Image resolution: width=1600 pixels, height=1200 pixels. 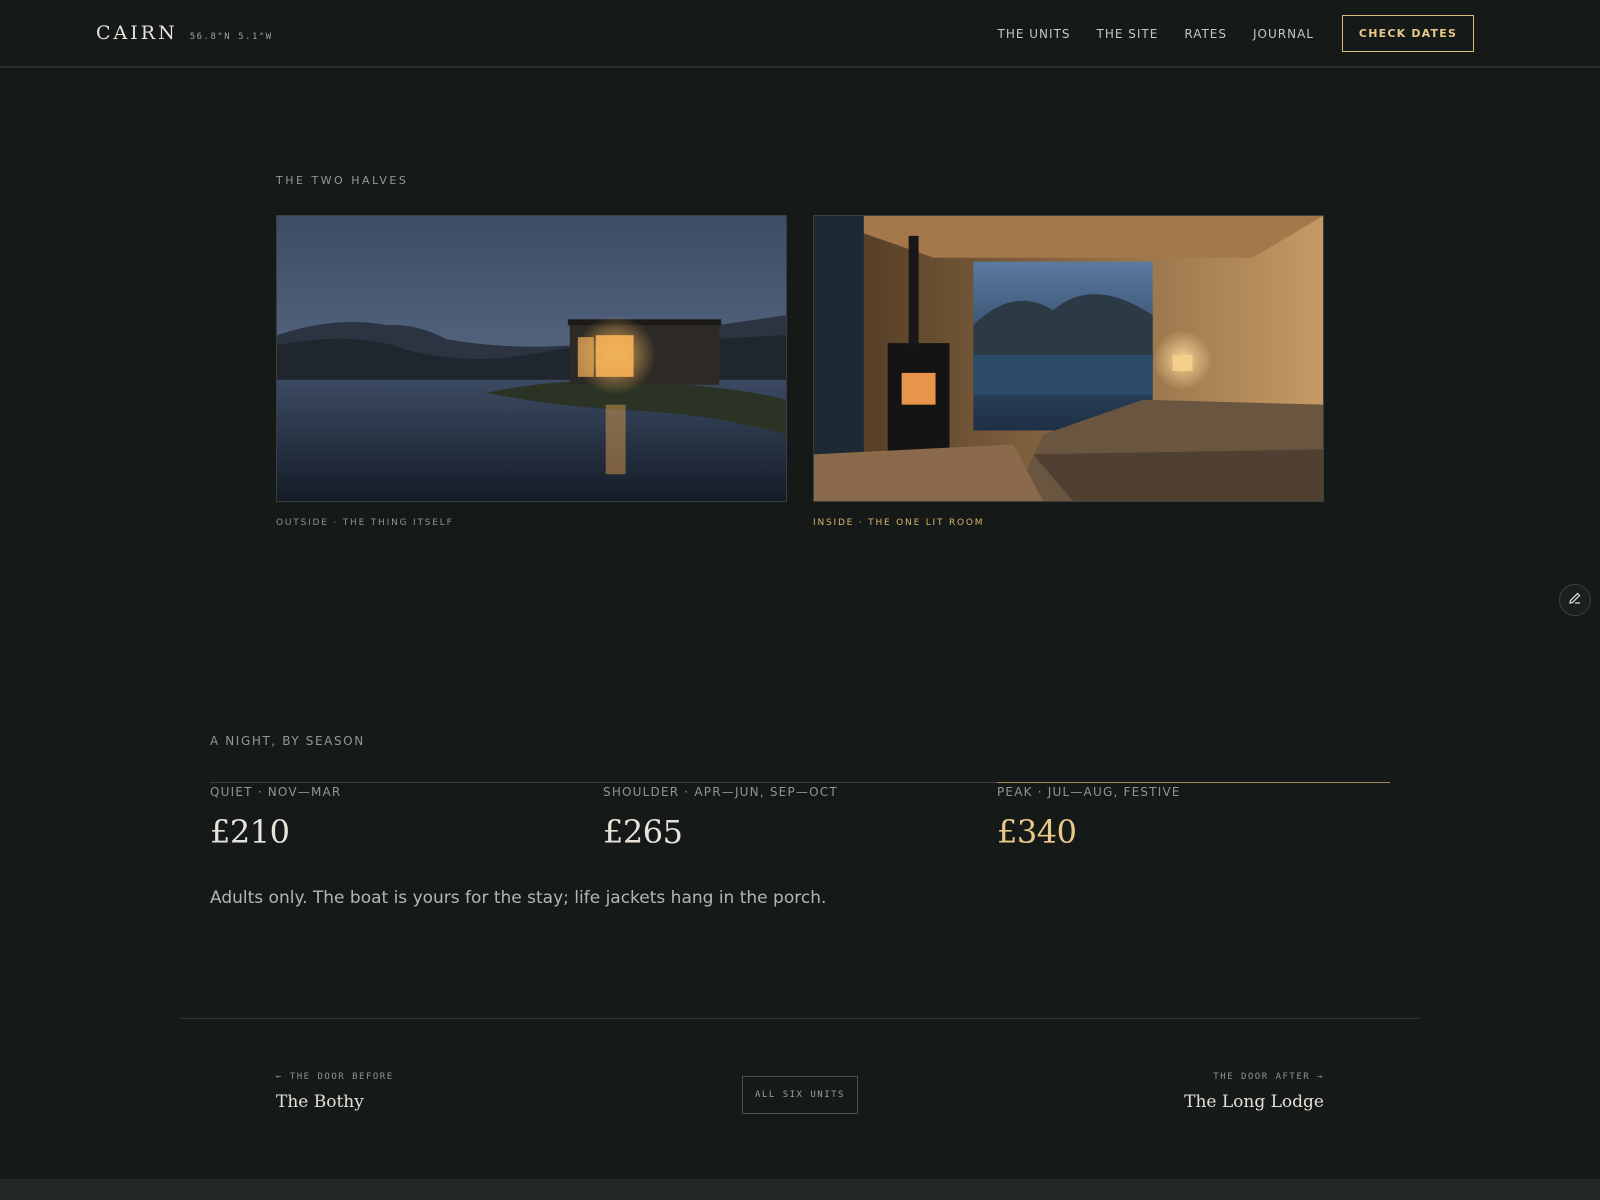 I want to click on check-dates-button: CHECK DATES, so click(x=1408, y=33).